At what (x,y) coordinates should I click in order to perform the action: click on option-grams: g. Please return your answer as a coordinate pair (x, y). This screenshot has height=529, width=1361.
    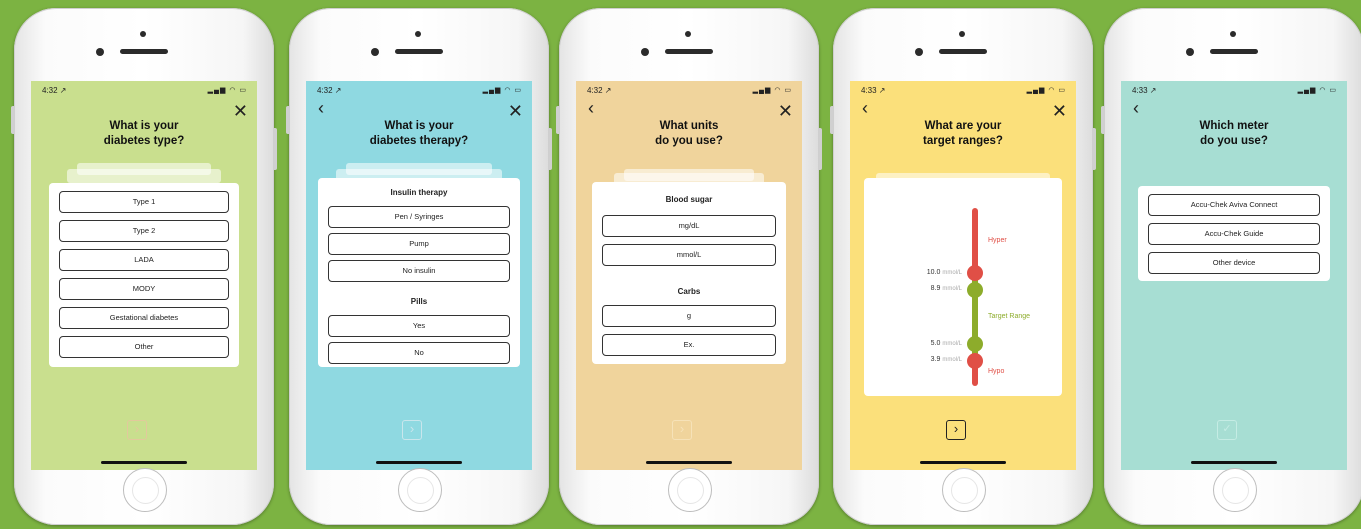
    Looking at the image, I should click on (689, 316).